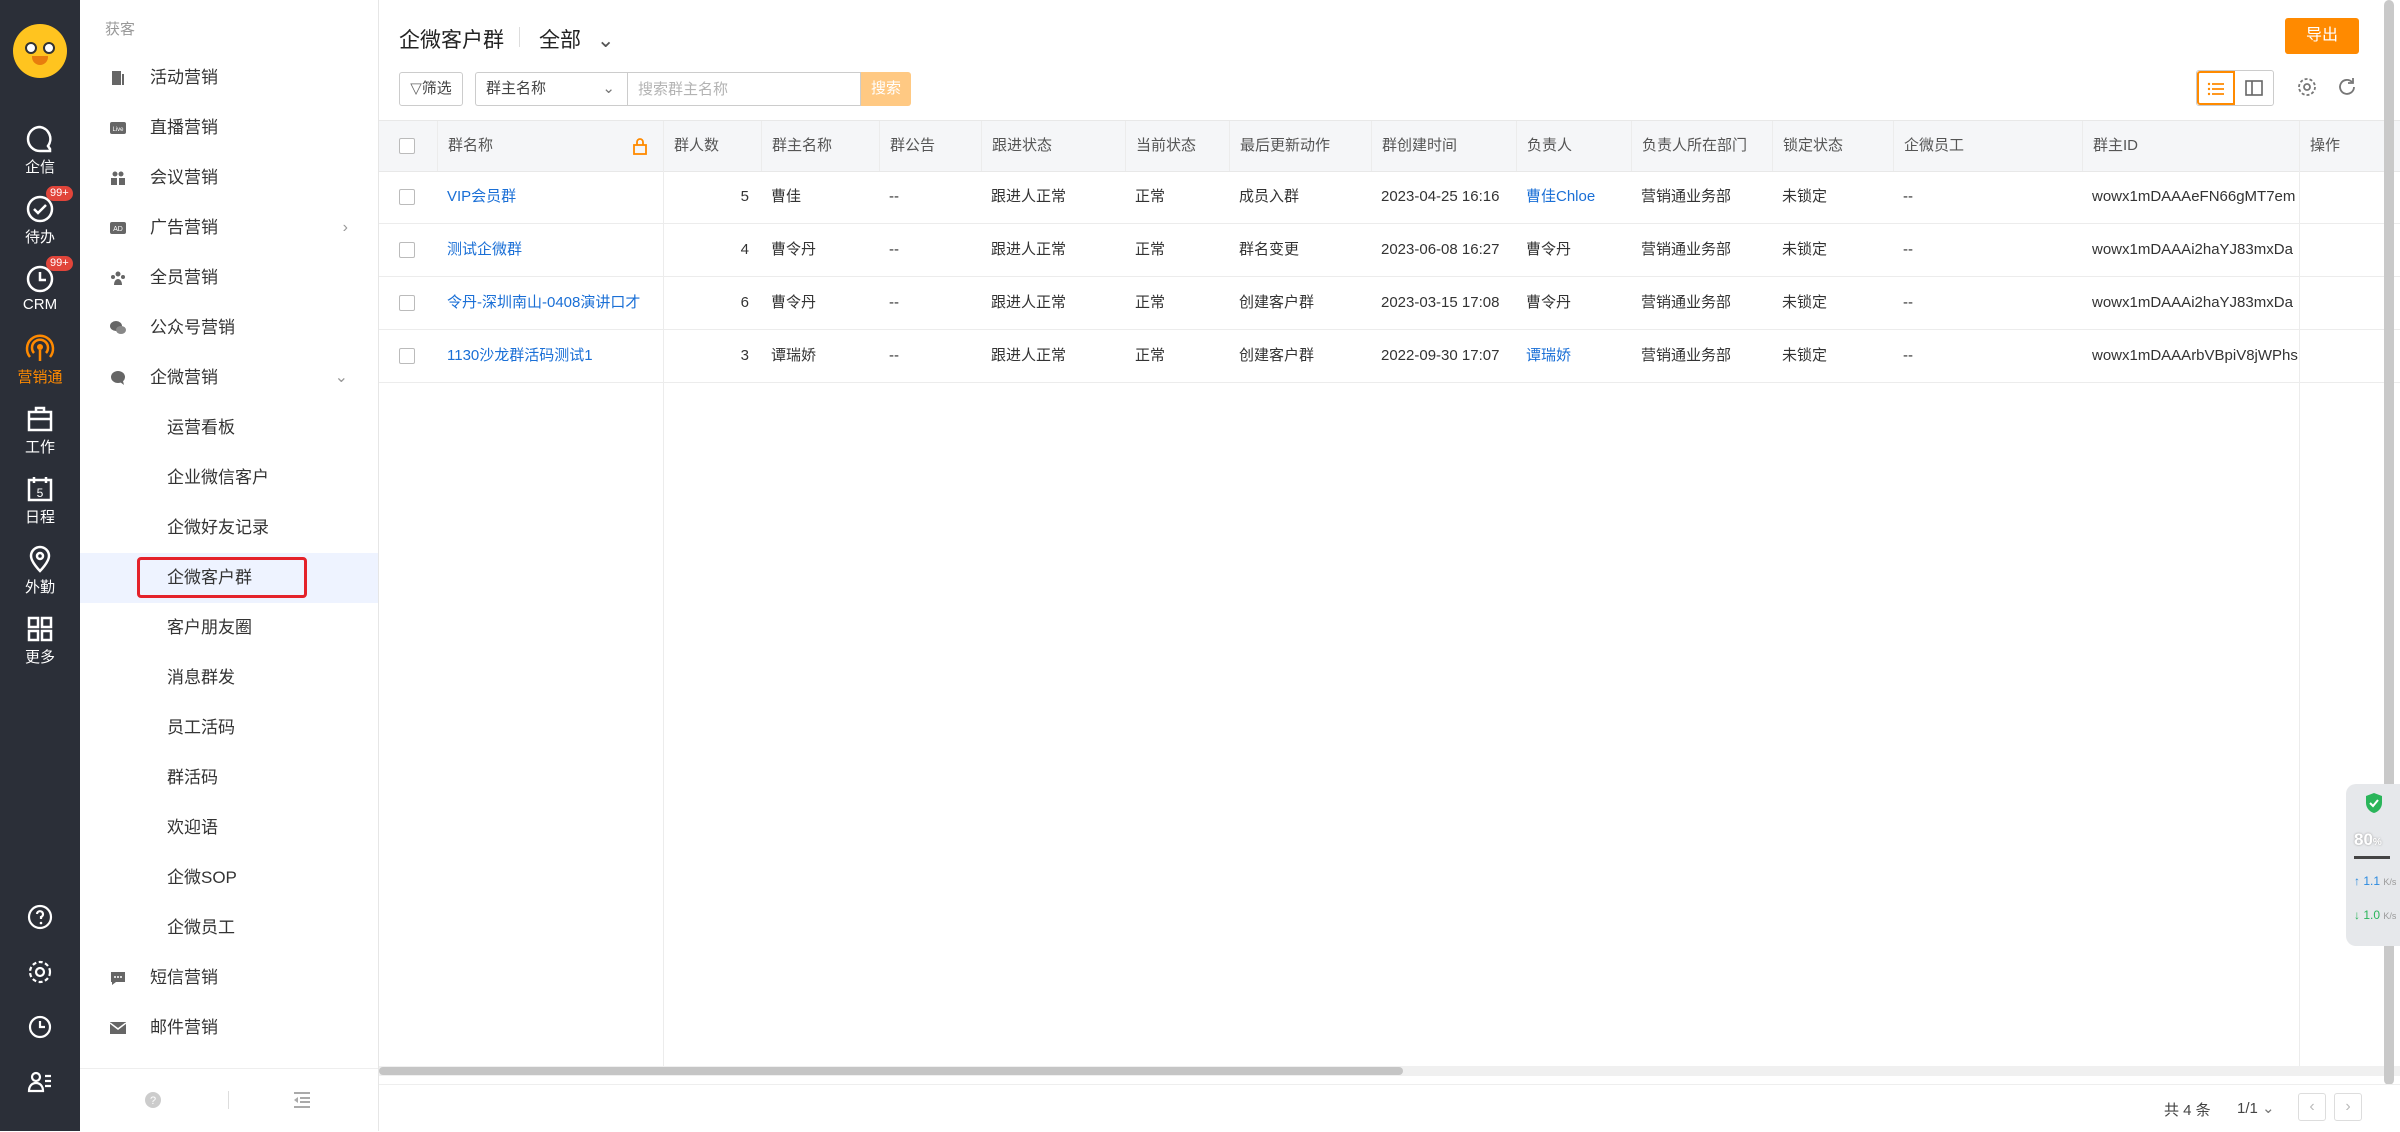  I want to click on settings-icon, so click(2307, 87).